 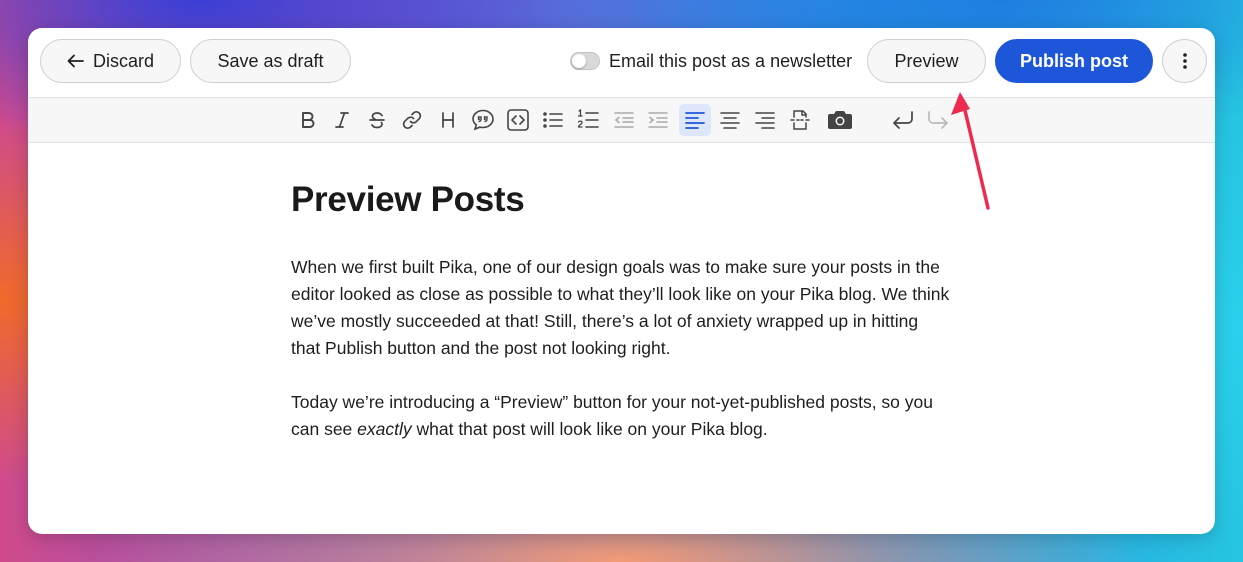 What do you see at coordinates (384, 429) in the screenshot?
I see `emphasis-text: exactly` at bounding box center [384, 429].